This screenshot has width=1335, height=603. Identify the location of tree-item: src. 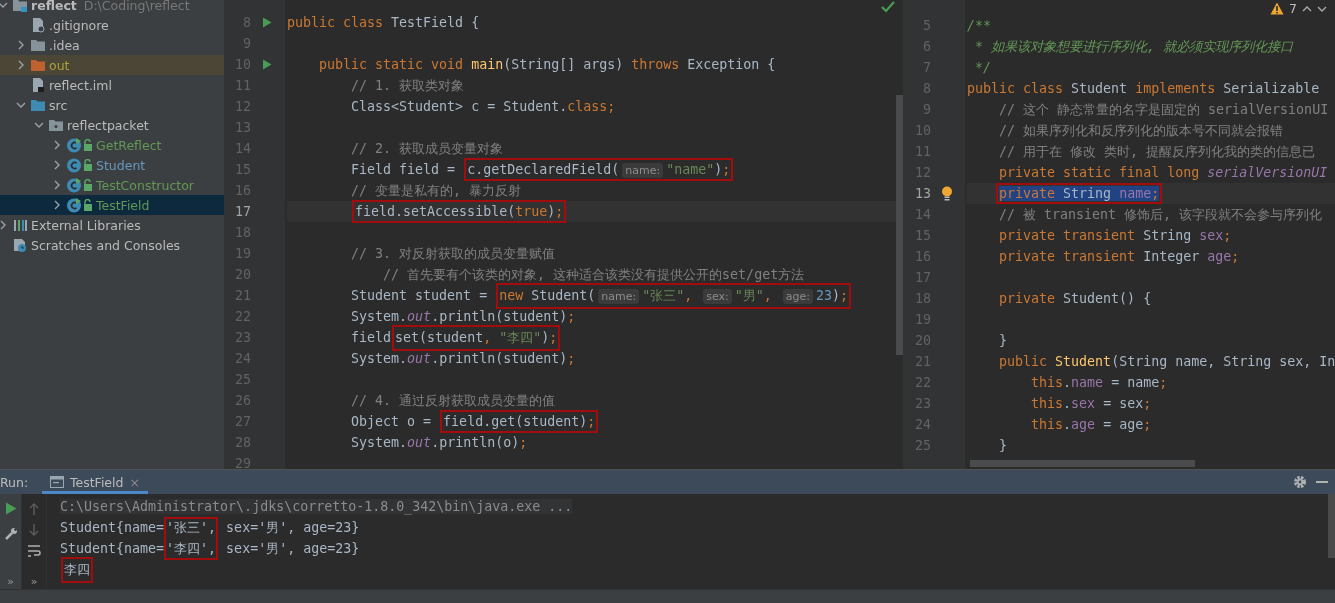
(112, 105).